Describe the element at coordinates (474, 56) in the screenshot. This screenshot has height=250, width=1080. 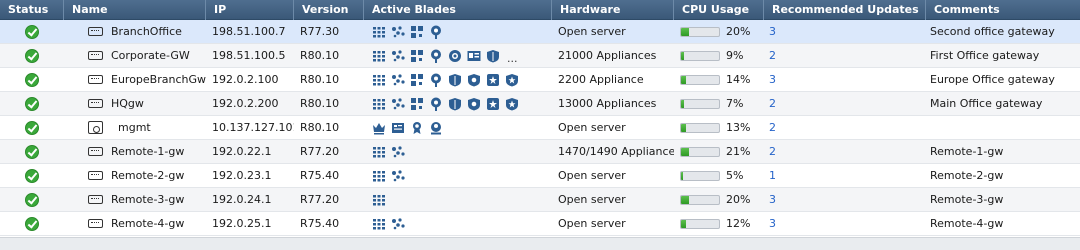
I see `identity-awareness-blade-icon` at that location.